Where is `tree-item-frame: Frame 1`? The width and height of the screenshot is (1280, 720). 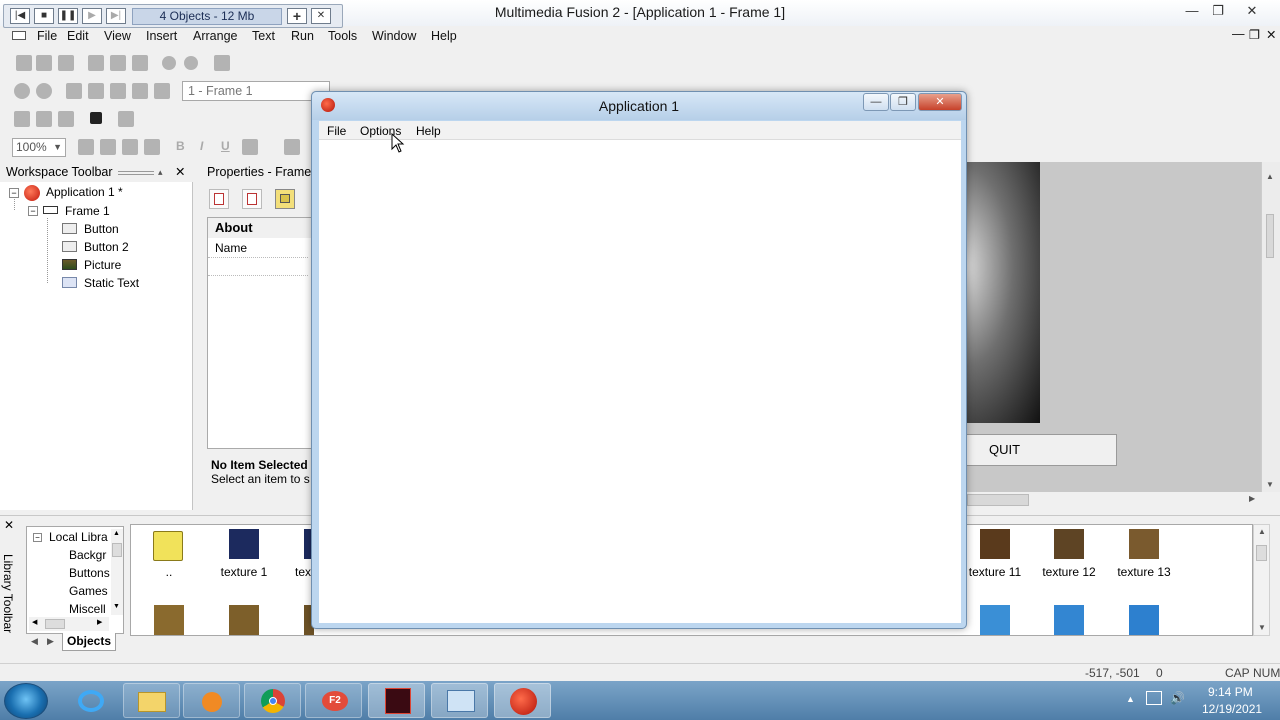 tree-item-frame: Frame 1 is located at coordinates (76, 211).